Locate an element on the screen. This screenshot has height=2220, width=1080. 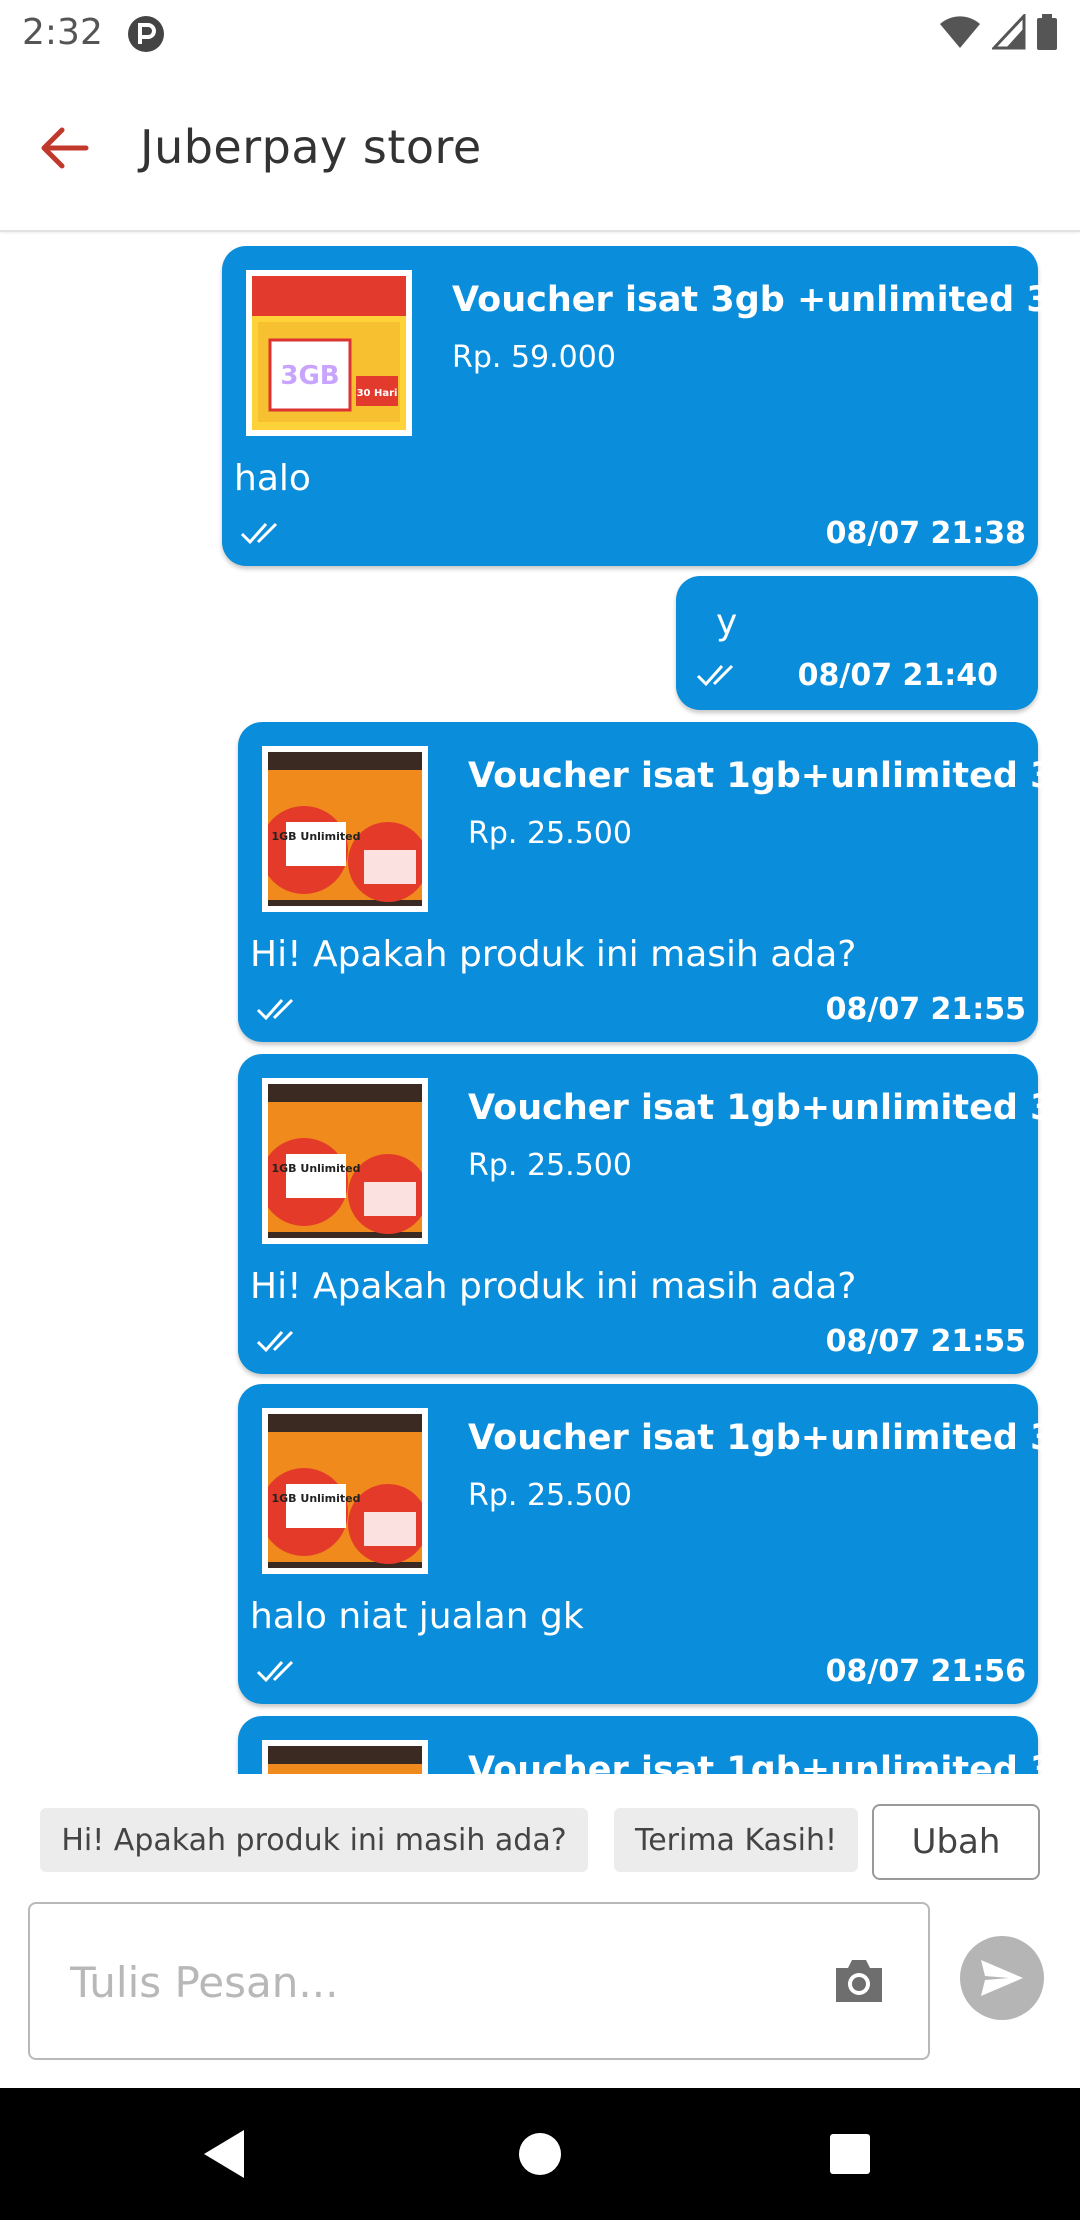
product-thumbnail is located at coordinates (345, 1757).